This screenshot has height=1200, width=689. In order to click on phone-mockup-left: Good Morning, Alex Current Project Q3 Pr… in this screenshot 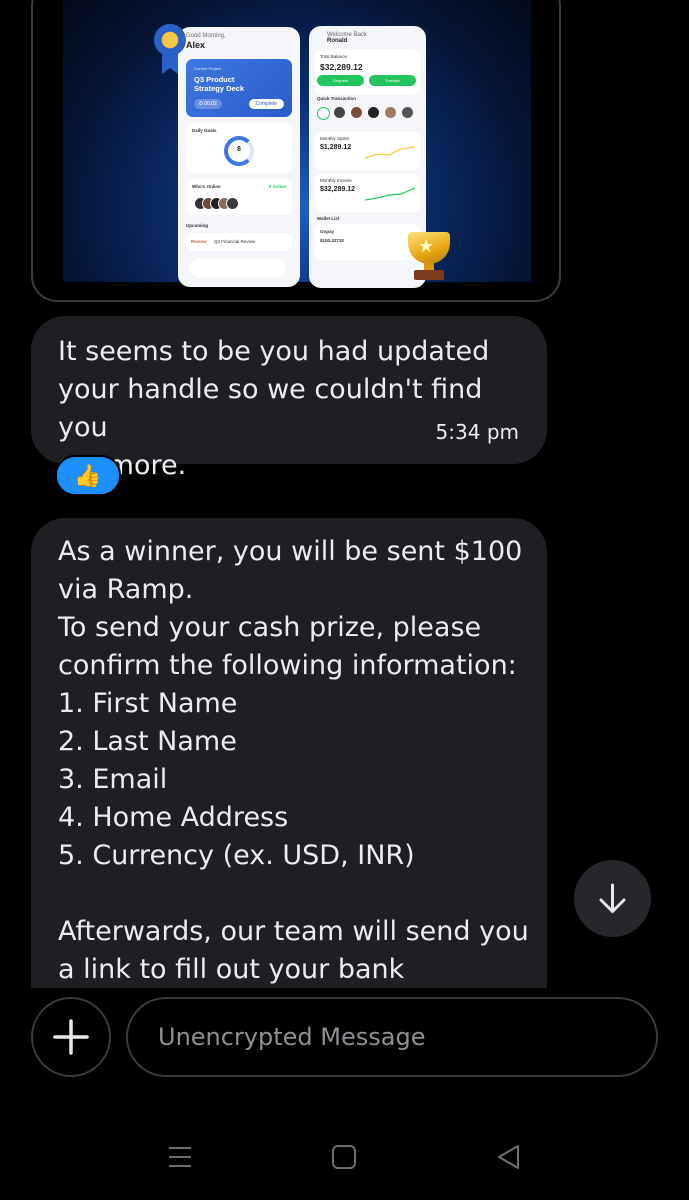, I will do `click(239, 157)`.